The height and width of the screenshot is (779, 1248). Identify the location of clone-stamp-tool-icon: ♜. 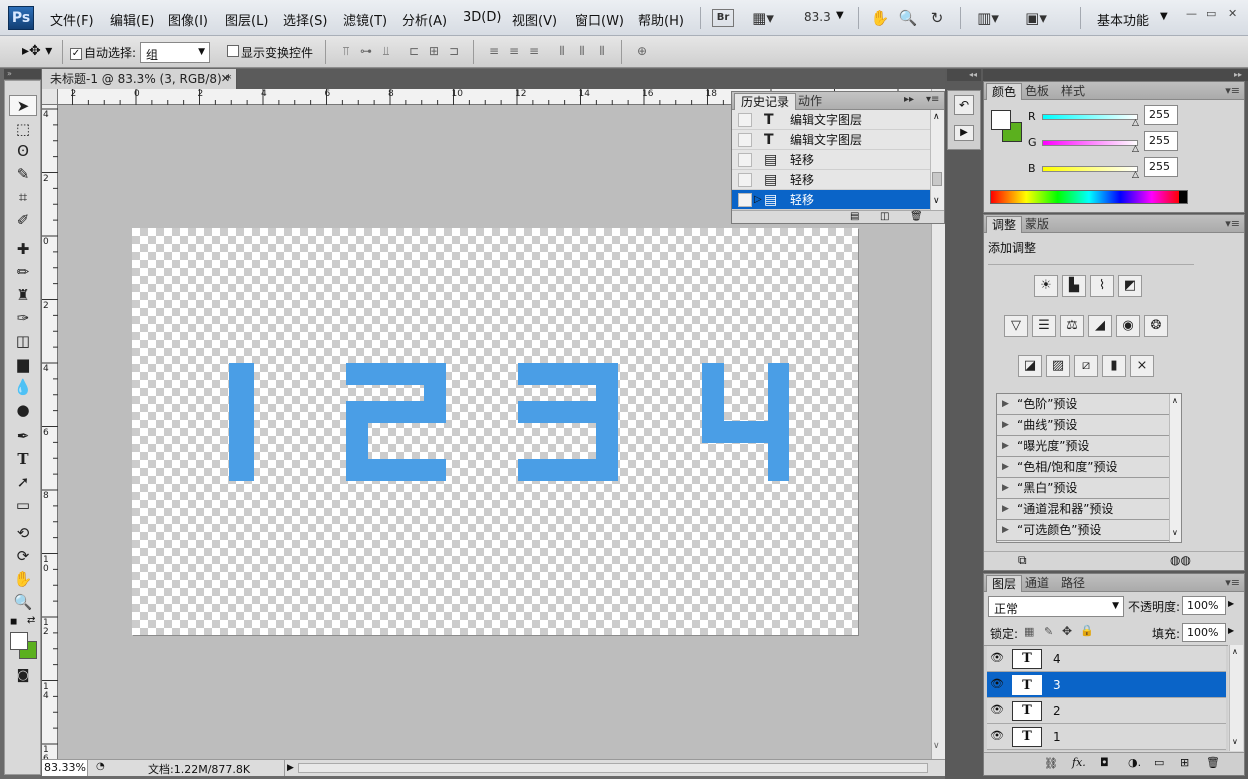
(23, 295).